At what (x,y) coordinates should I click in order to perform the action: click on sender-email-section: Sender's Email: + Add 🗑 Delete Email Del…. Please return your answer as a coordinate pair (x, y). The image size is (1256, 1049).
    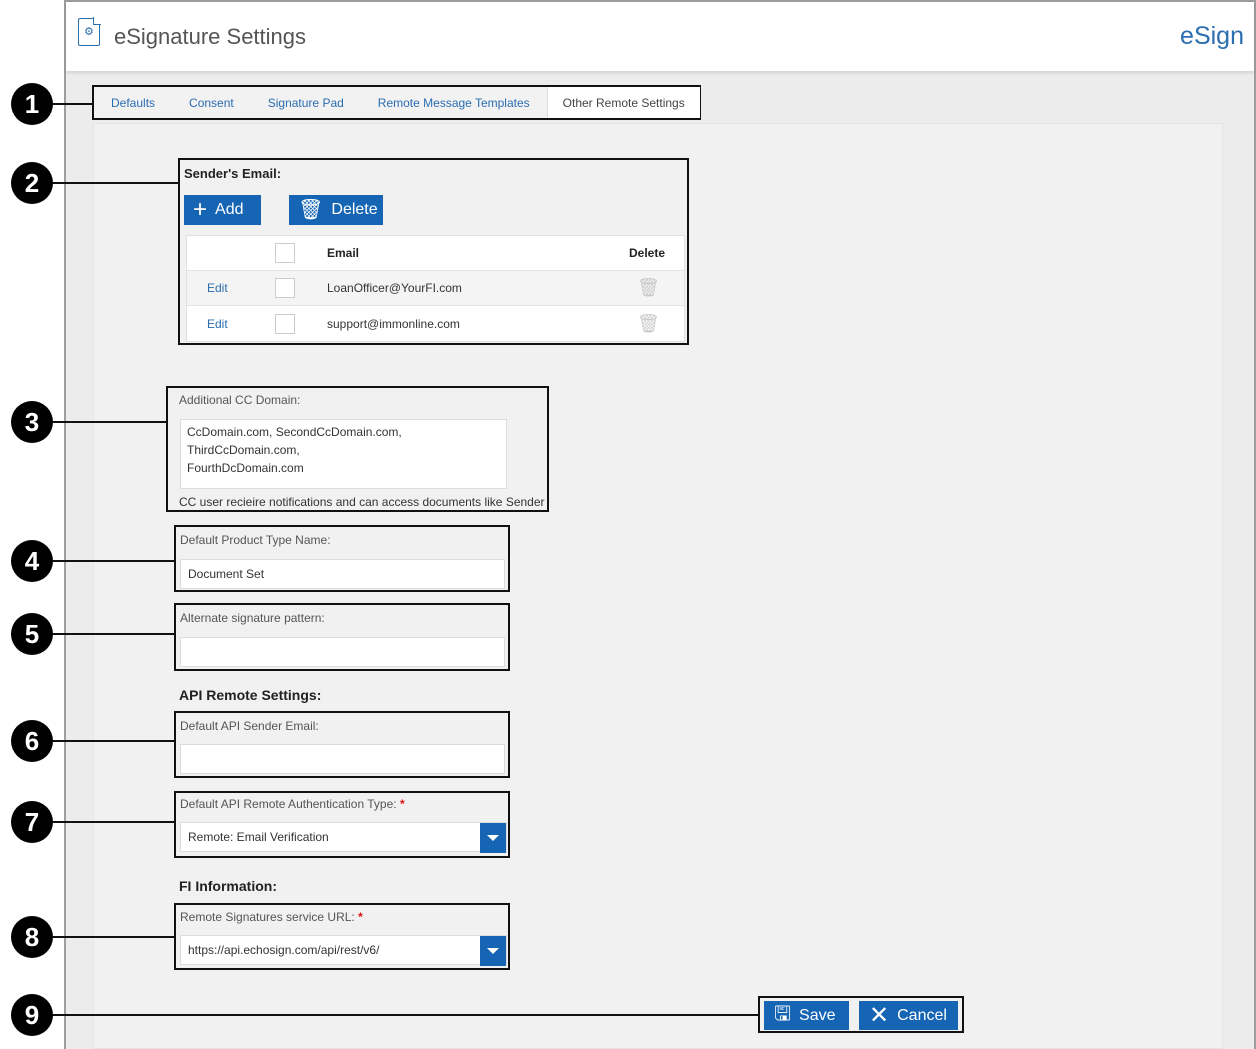
    Looking at the image, I should click on (433, 251).